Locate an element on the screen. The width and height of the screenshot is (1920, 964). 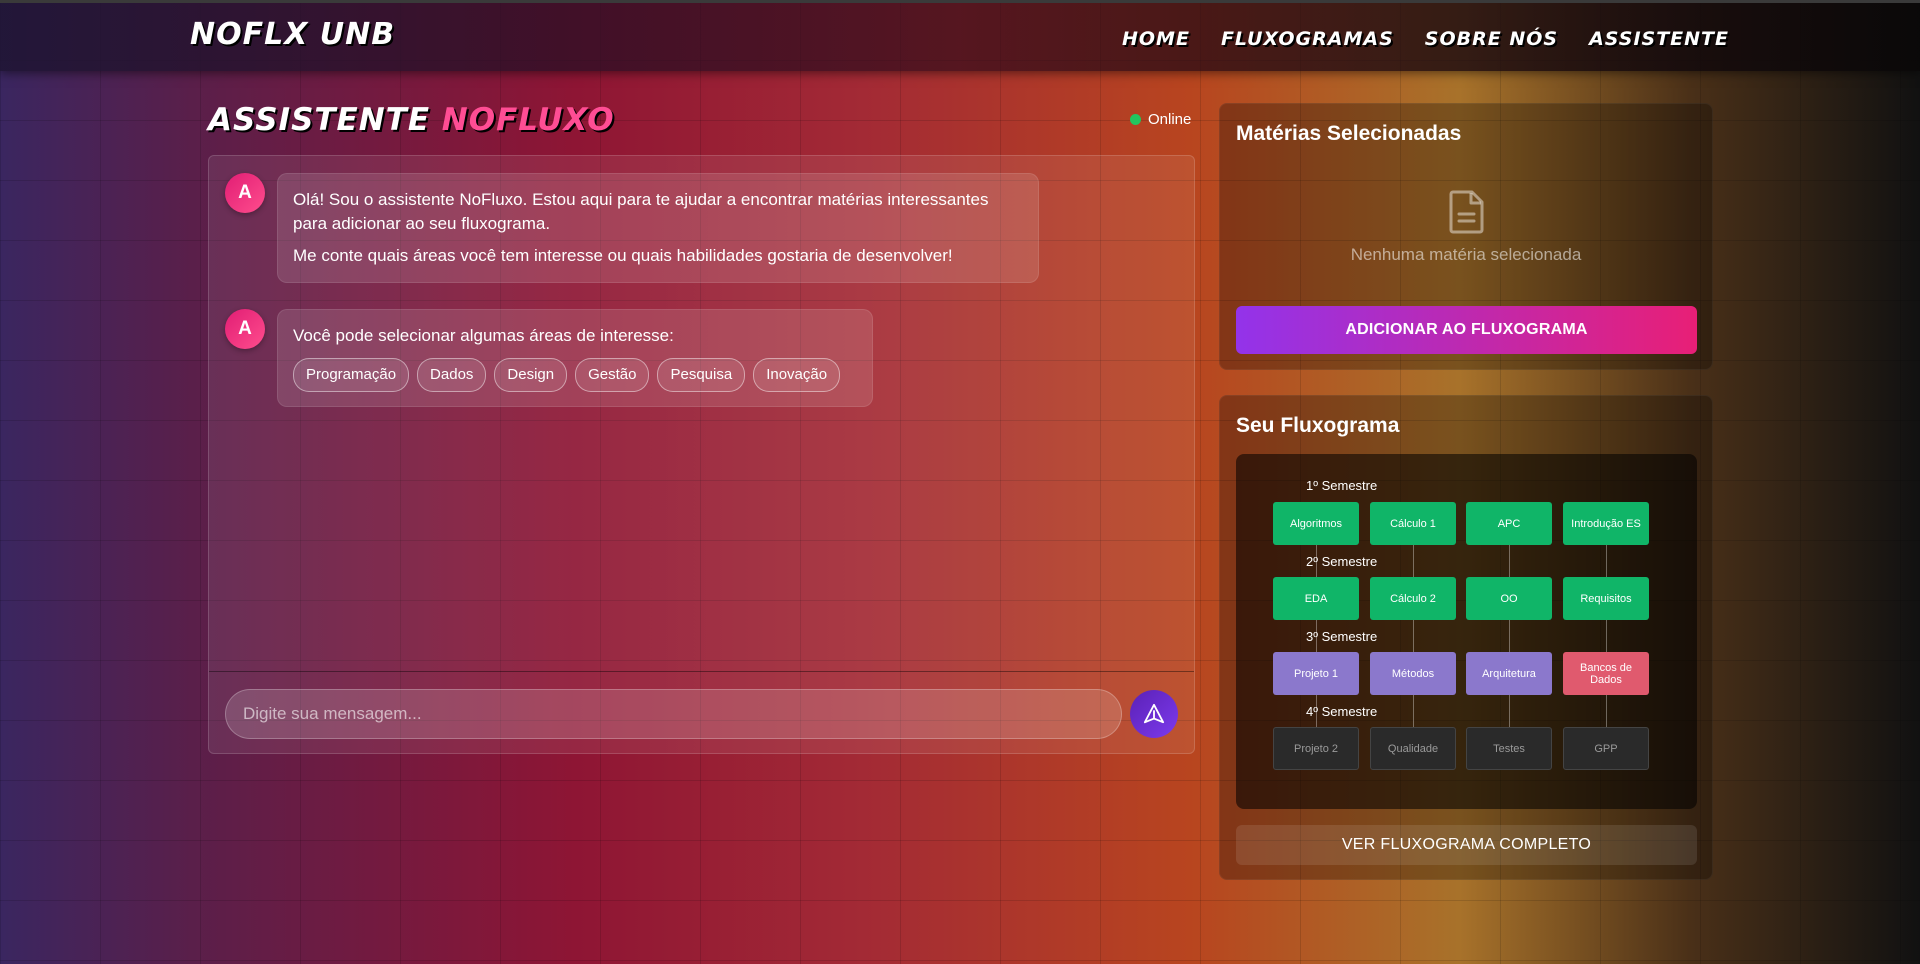
course-node: GPP is located at coordinates (1606, 748).